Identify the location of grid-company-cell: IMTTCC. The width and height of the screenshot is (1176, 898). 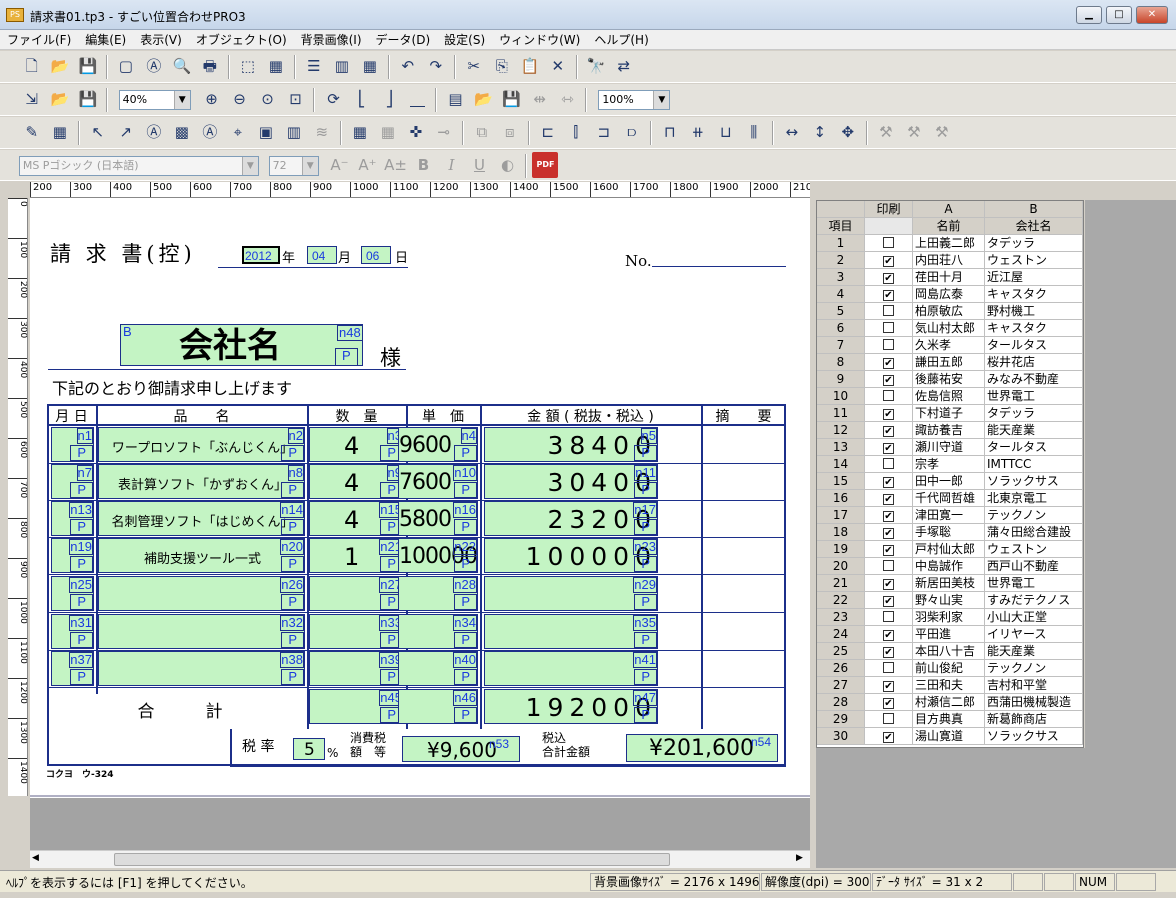
(1034, 464).